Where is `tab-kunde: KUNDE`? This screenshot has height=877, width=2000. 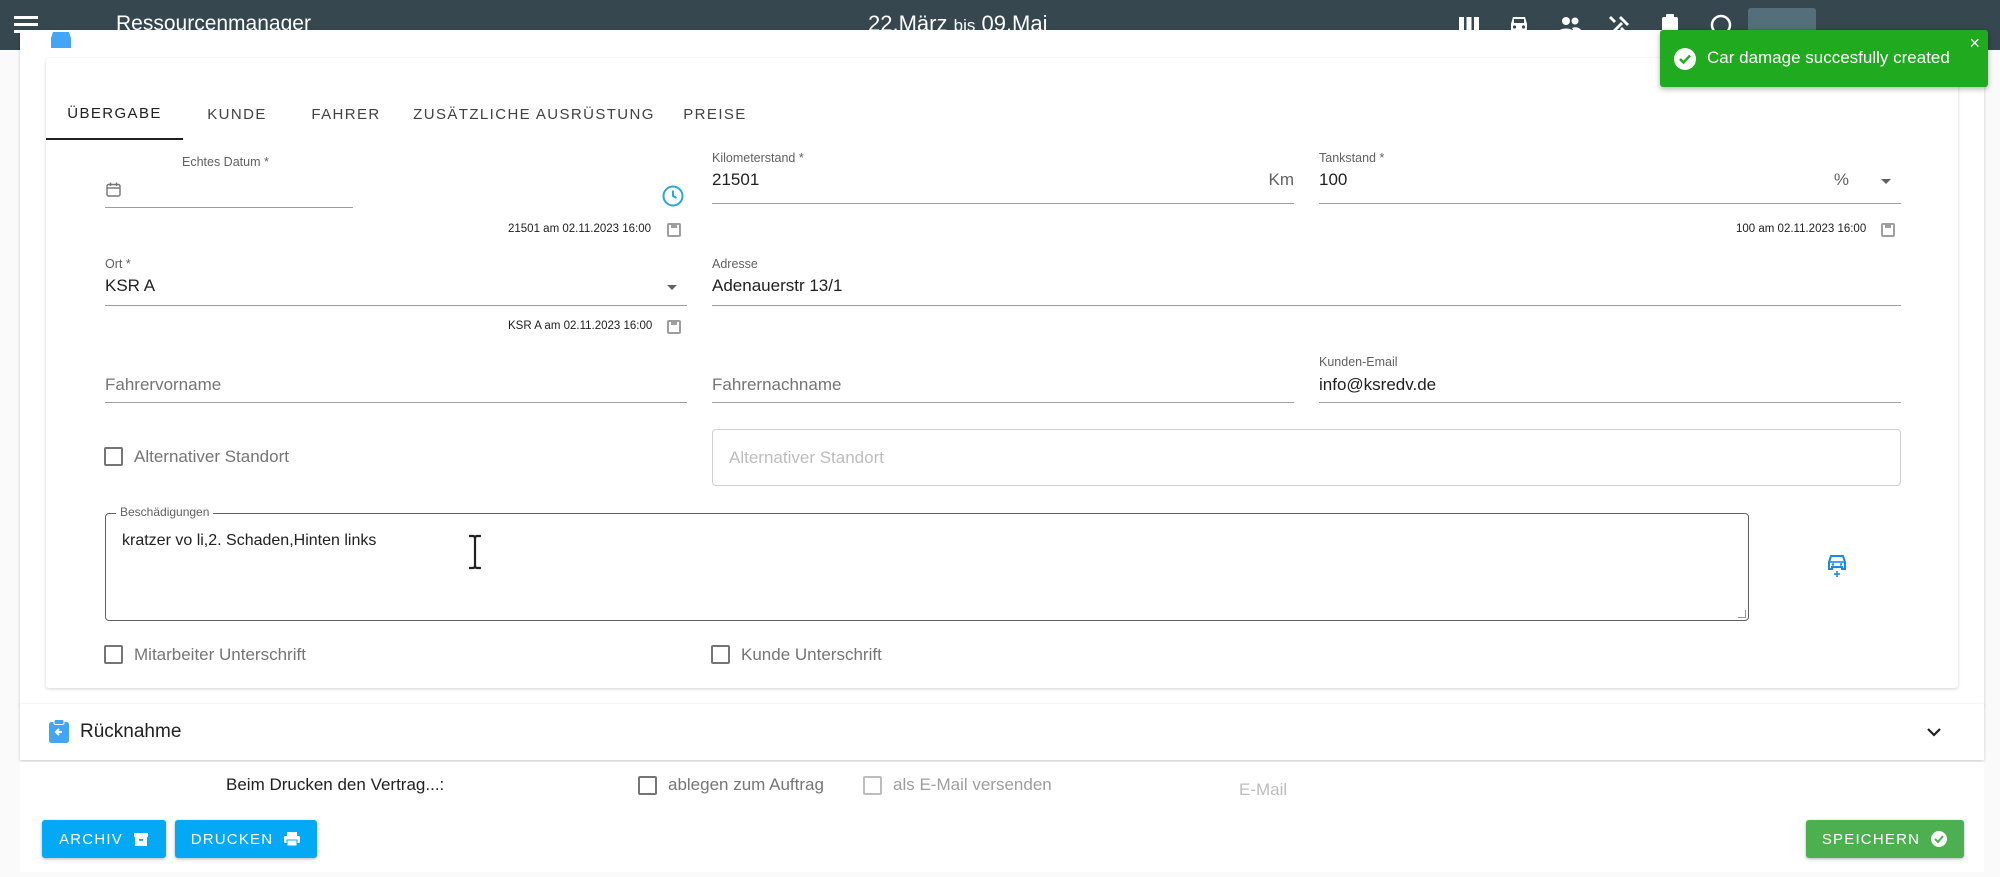 tab-kunde: KUNDE is located at coordinates (237, 114).